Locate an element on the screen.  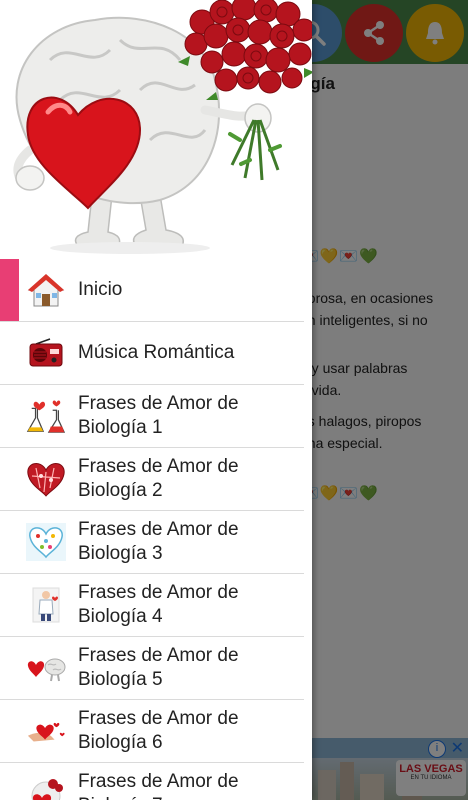
menu-item-biologia-4: Frases de Amor de Biología 4 is located at coordinates (152, 605).